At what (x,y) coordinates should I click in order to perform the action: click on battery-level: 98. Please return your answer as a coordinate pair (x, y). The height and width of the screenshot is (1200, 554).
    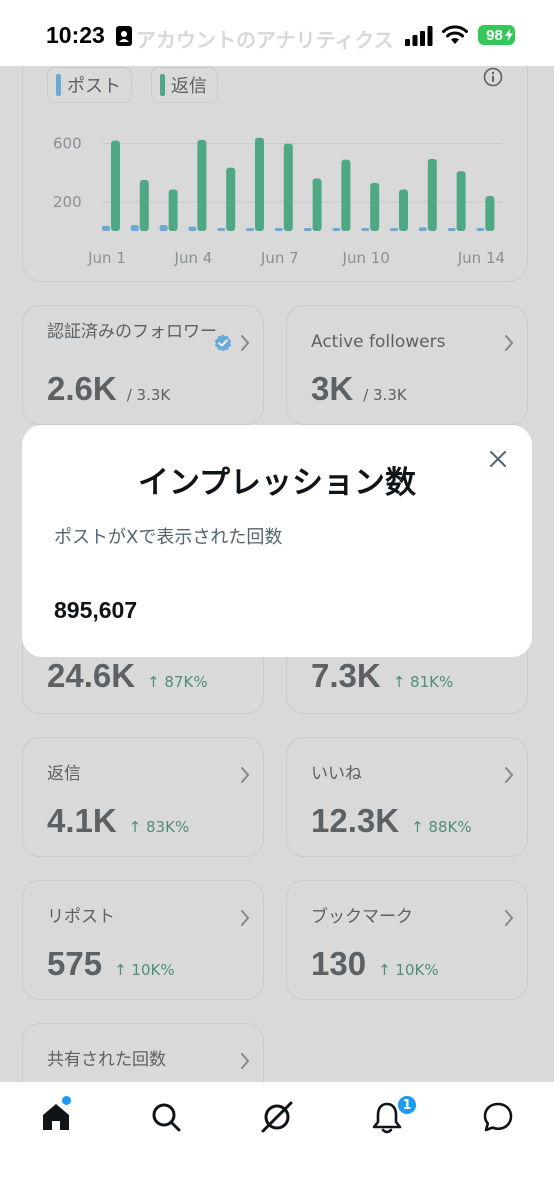
    Looking at the image, I should click on (494, 35).